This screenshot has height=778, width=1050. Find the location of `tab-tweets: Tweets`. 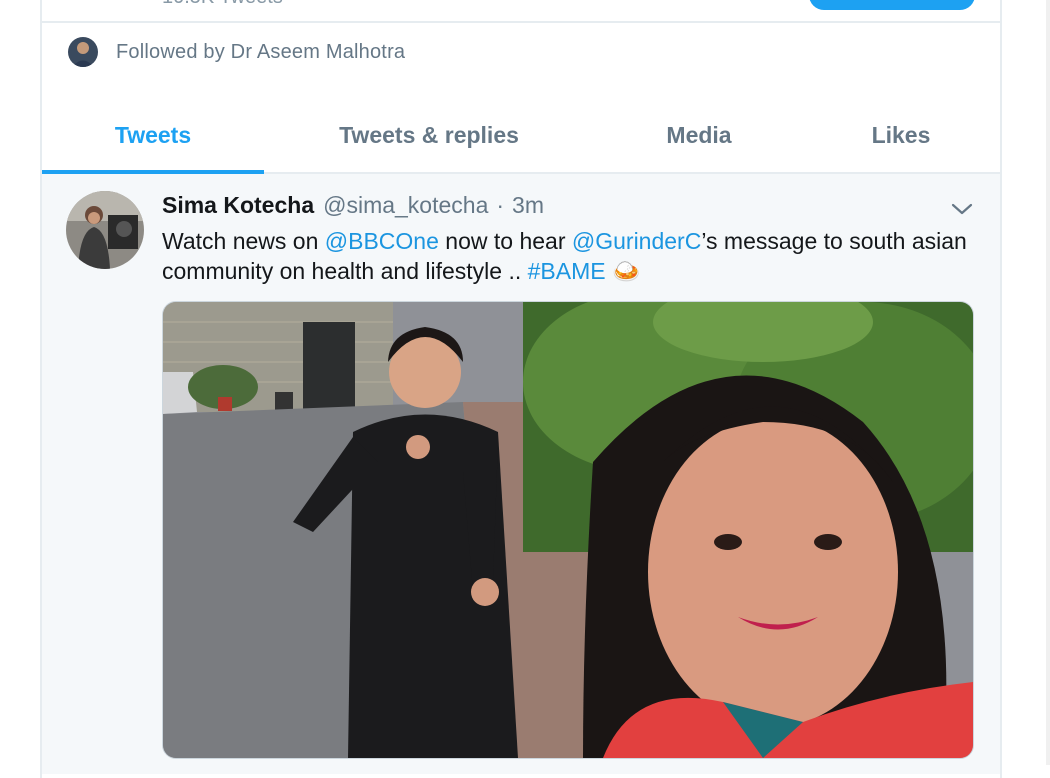

tab-tweets: Tweets is located at coordinates (153, 136).